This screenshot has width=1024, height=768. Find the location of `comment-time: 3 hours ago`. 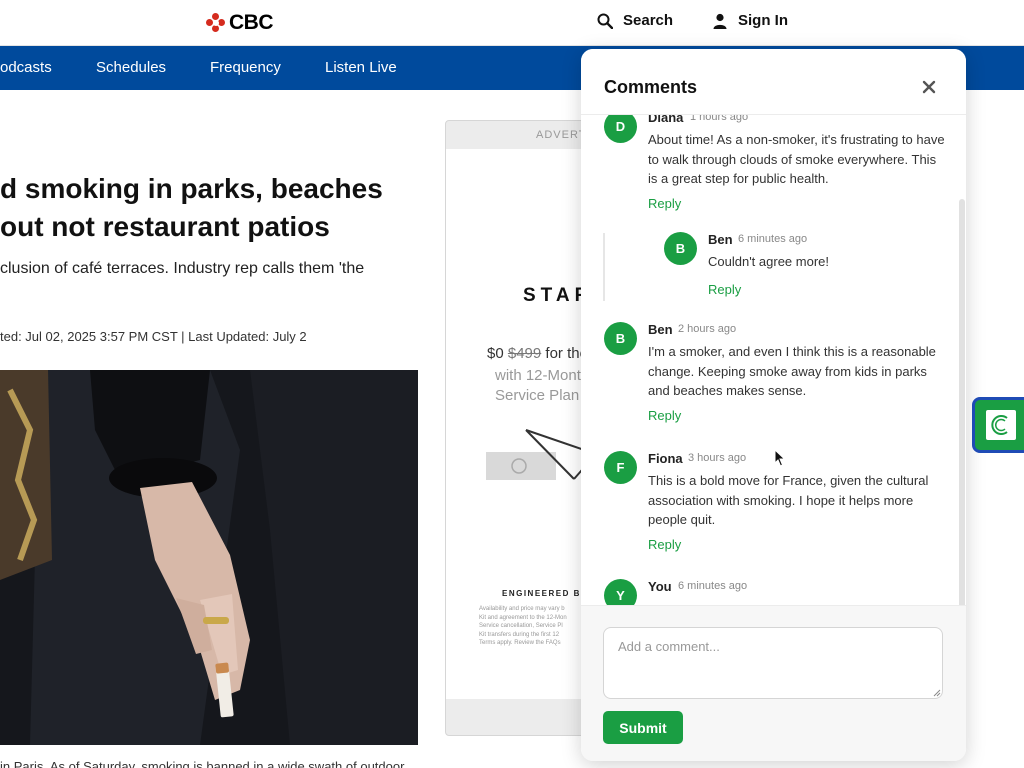

comment-time: 3 hours ago is located at coordinates (717, 458).